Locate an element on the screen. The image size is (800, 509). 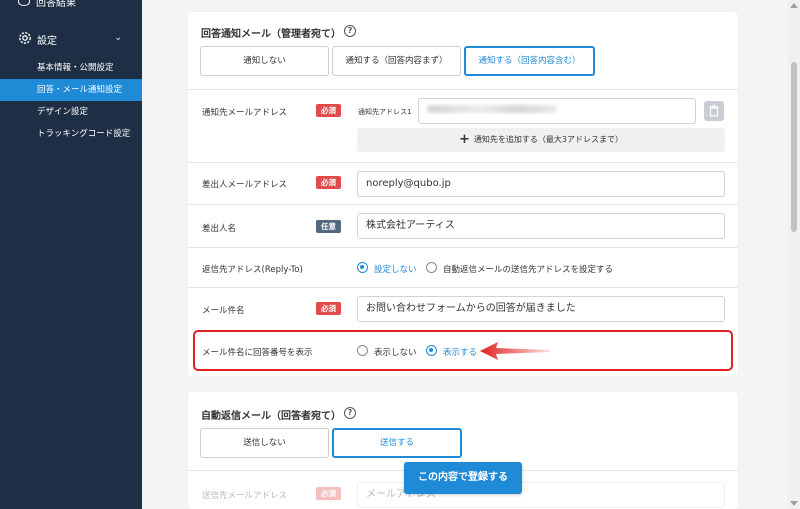
reply-to-none-label: 設定しない is located at coordinates (395, 269).